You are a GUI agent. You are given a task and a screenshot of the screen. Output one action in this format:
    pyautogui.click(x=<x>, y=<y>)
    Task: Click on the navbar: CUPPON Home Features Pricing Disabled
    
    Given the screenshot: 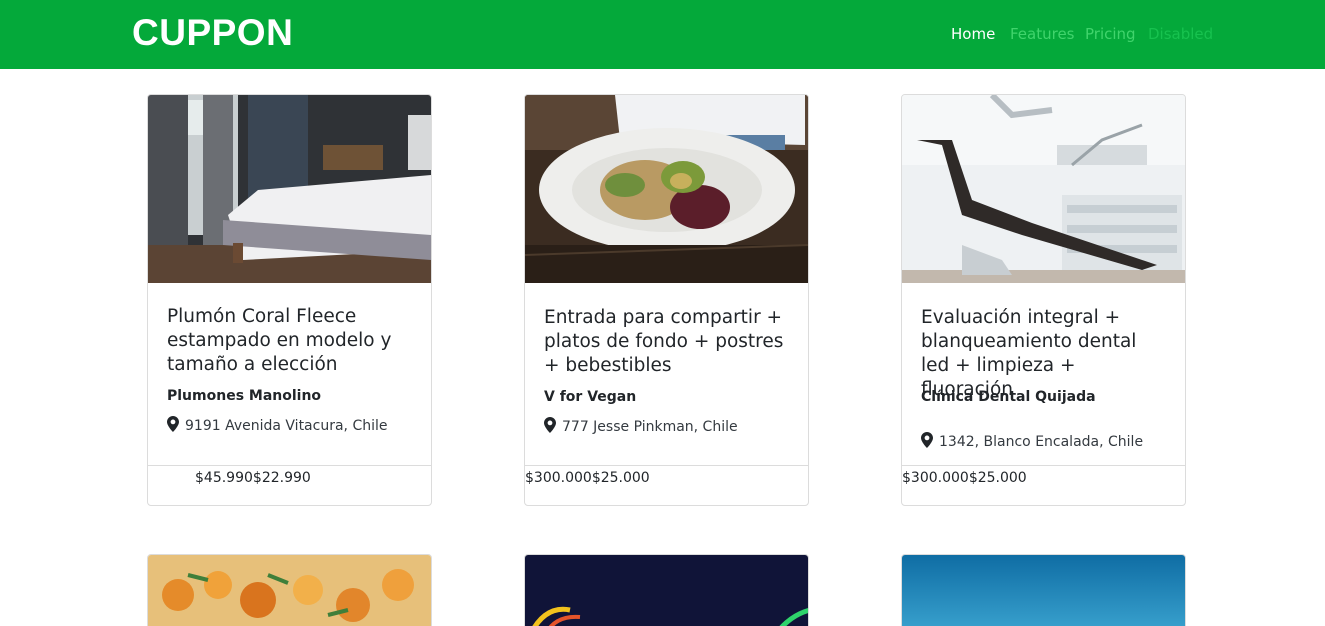 What is the action you would take?
    pyautogui.click(x=662, y=34)
    